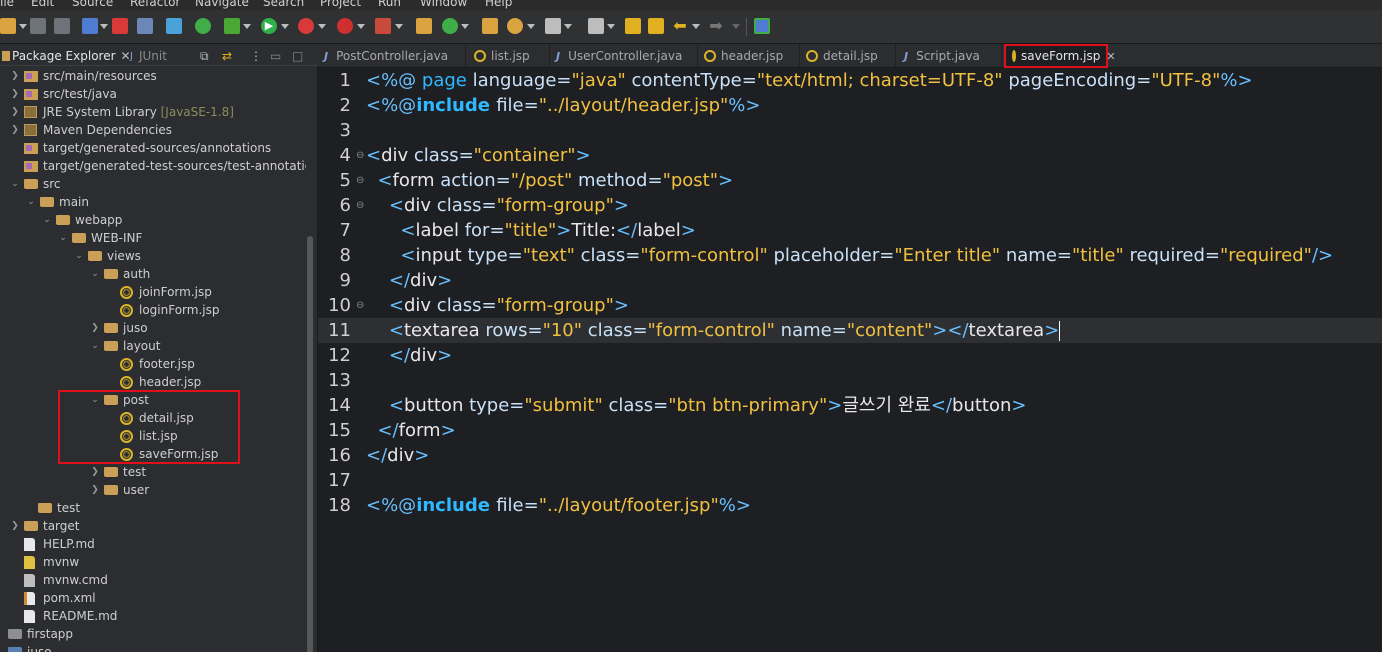 The height and width of the screenshot is (652, 1382). Describe the element at coordinates (122, 112) in the screenshot. I see `tree-item: ❯ JRE System Library [JavaSE-1.8]` at that location.